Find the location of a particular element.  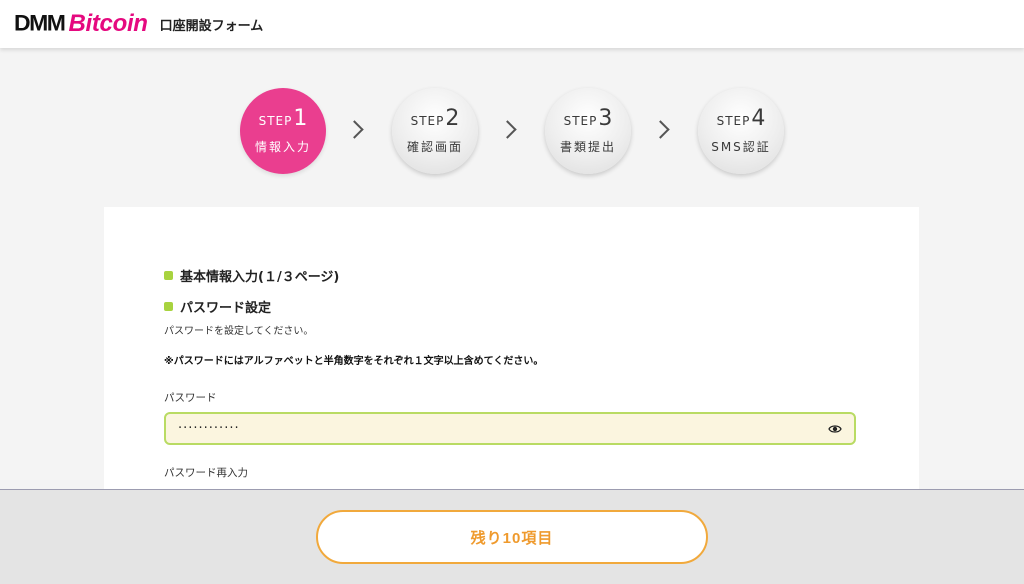

step-4-number: 4 is located at coordinates (758, 118).